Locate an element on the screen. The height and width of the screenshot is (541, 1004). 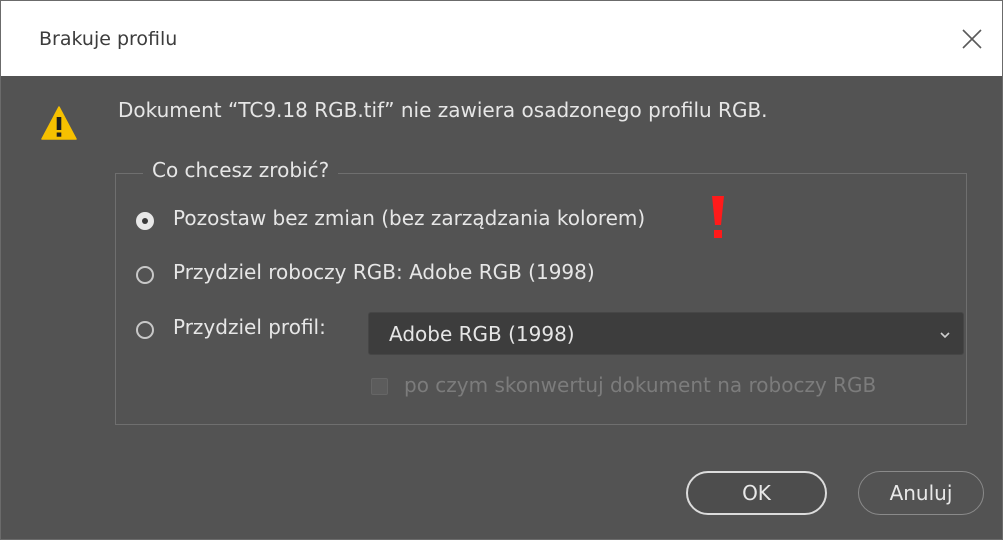
convert-checkbox is located at coordinates (379, 386).